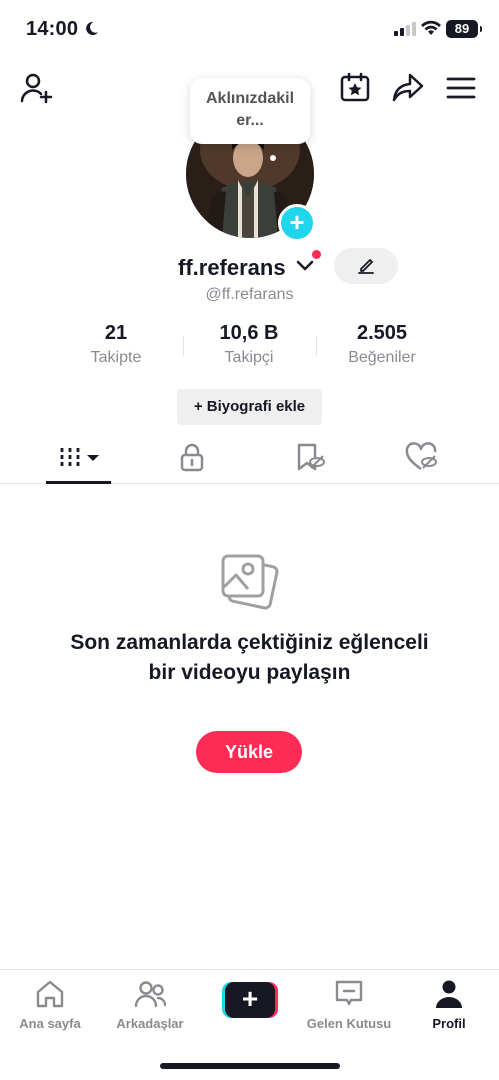 Image resolution: width=499 pixels, height=1080 pixels. Describe the element at coordinates (50, 994) in the screenshot. I see `home-icon` at that location.